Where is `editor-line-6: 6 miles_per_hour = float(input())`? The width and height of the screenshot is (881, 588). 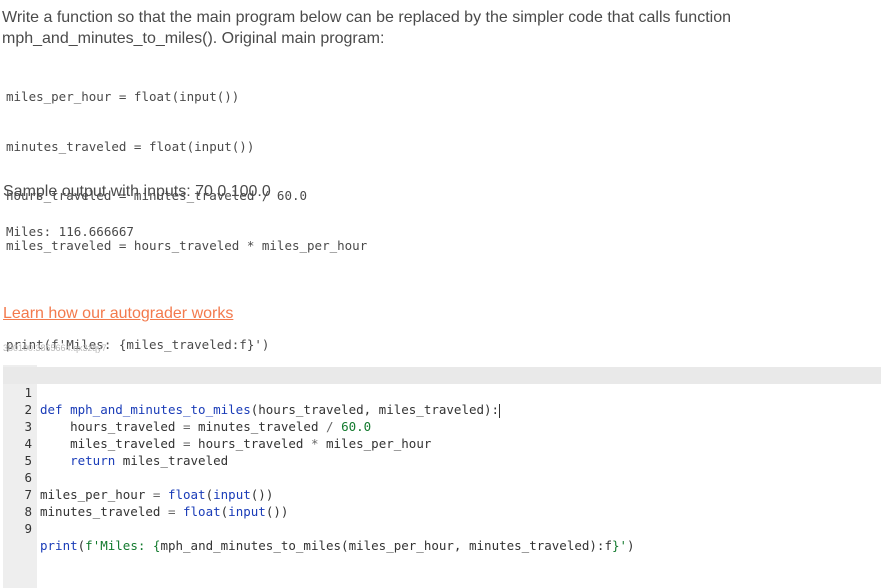
editor-line-6: 6 miles_per_hour = float(input()) is located at coordinates (442, 477).